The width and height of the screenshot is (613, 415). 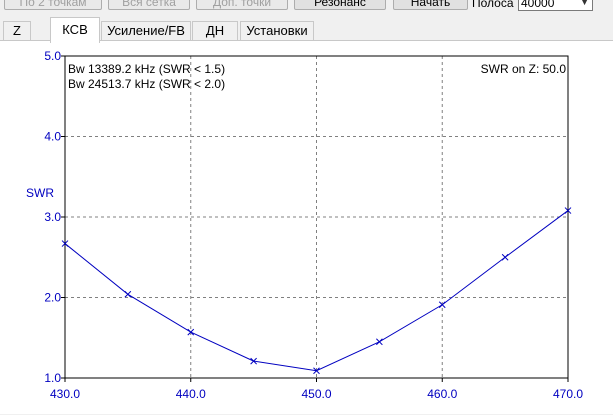 I want to click on y-tick-label: 4.0, so click(x=52, y=137).